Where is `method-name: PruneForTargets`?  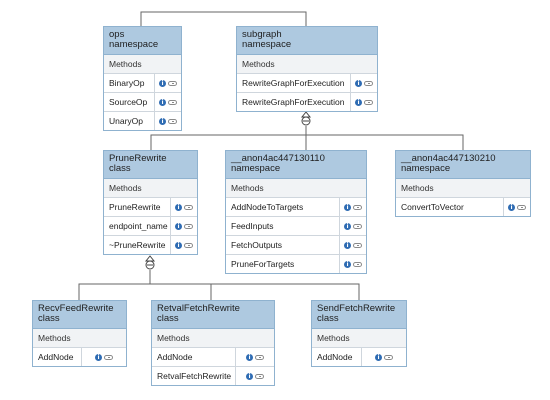 method-name: PruneForTargets is located at coordinates (283, 264).